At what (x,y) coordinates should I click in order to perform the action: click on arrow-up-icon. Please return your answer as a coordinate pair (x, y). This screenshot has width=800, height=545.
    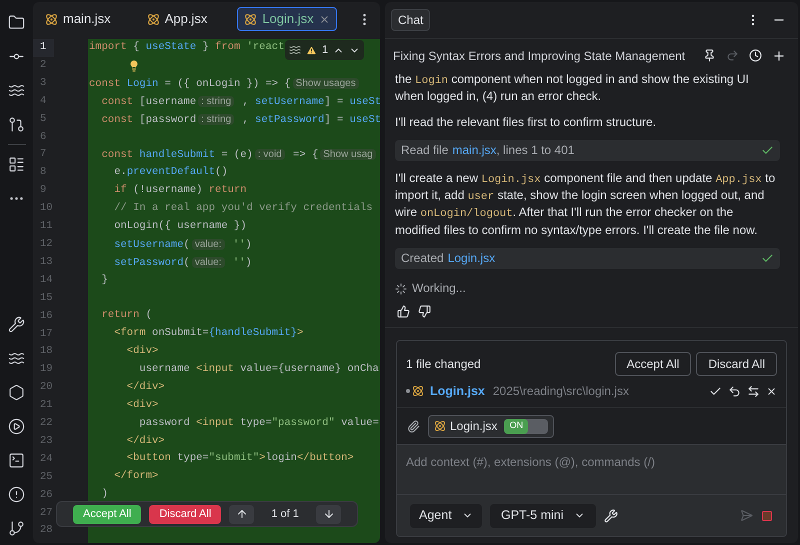
    Looking at the image, I should click on (242, 514).